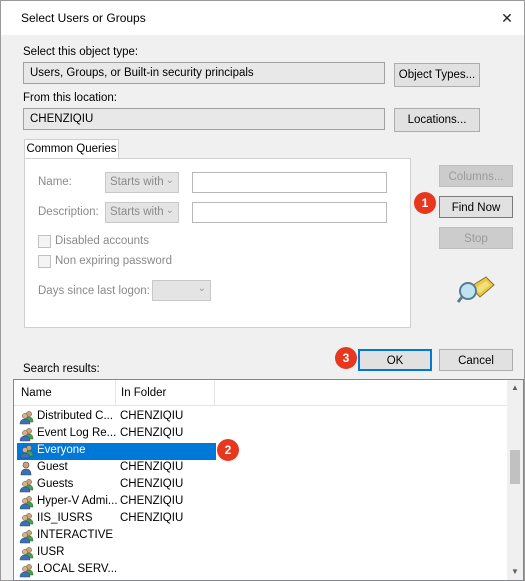  I want to click on row-name-cell: IIS_IUSRS, so click(116, 519).